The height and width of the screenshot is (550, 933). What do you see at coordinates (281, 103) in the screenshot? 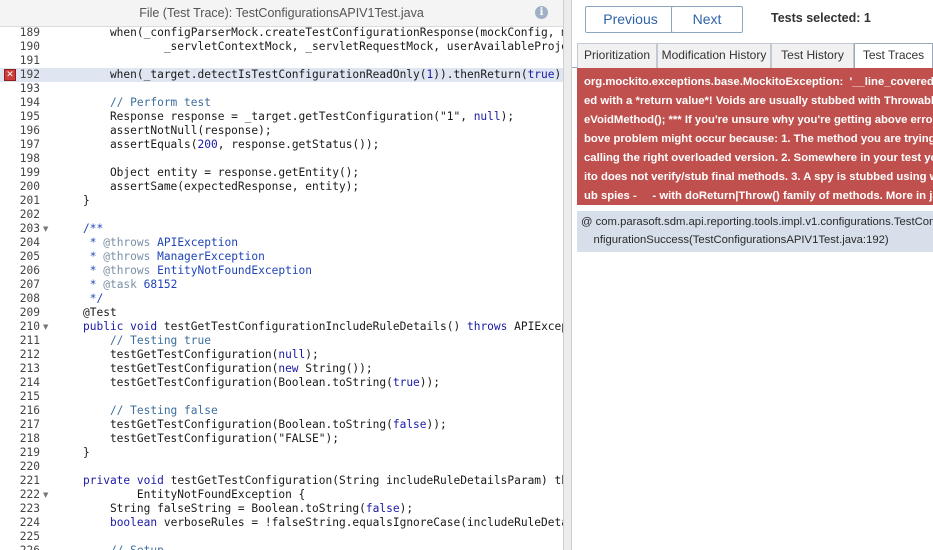
I see `code-line: 194 // Perform test` at bounding box center [281, 103].